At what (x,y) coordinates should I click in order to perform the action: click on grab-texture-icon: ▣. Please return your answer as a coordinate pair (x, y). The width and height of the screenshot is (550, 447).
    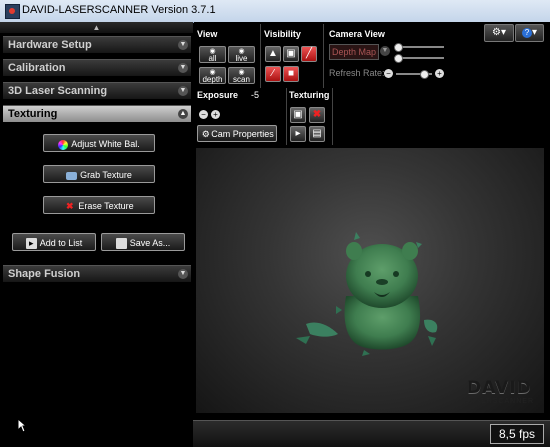
    Looking at the image, I should click on (298, 115).